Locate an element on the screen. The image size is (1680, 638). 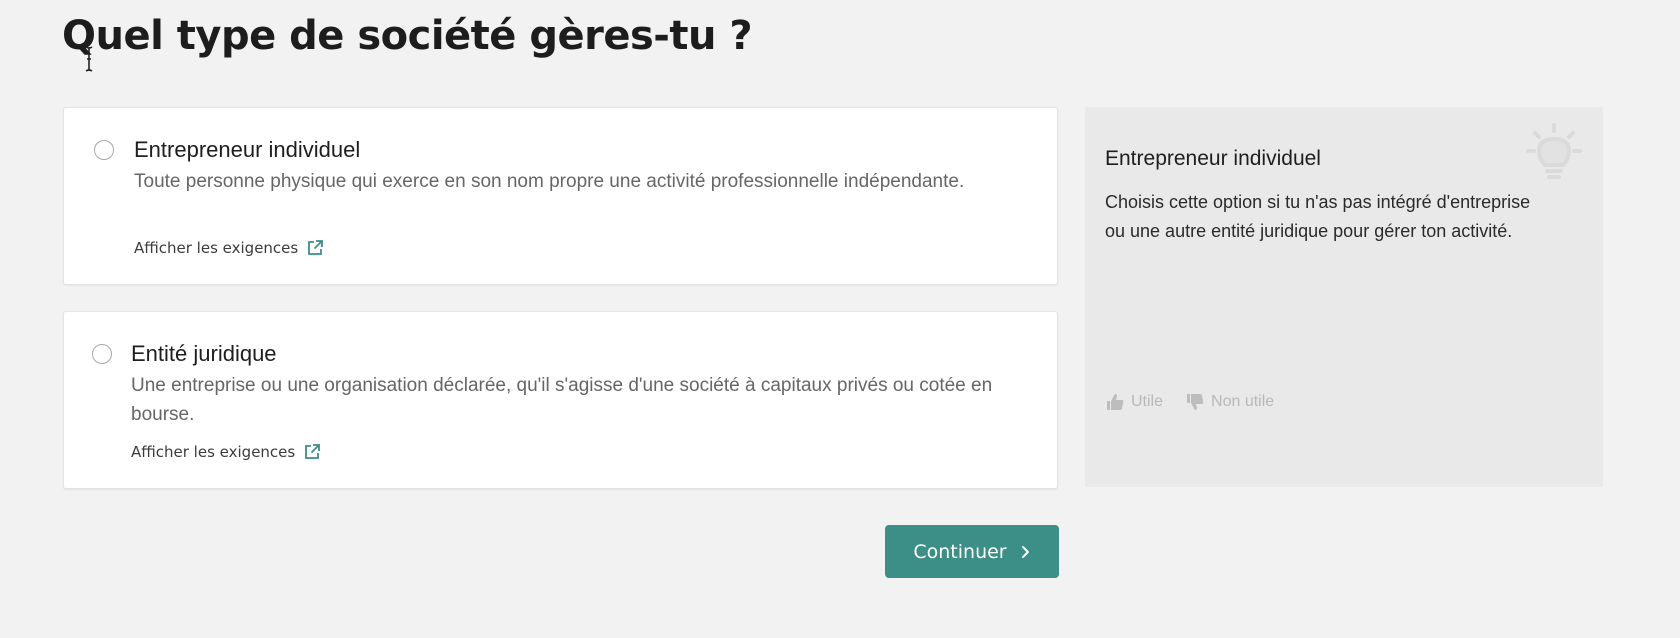
not-useful-button: Non utile is located at coordinates (1229, 402).